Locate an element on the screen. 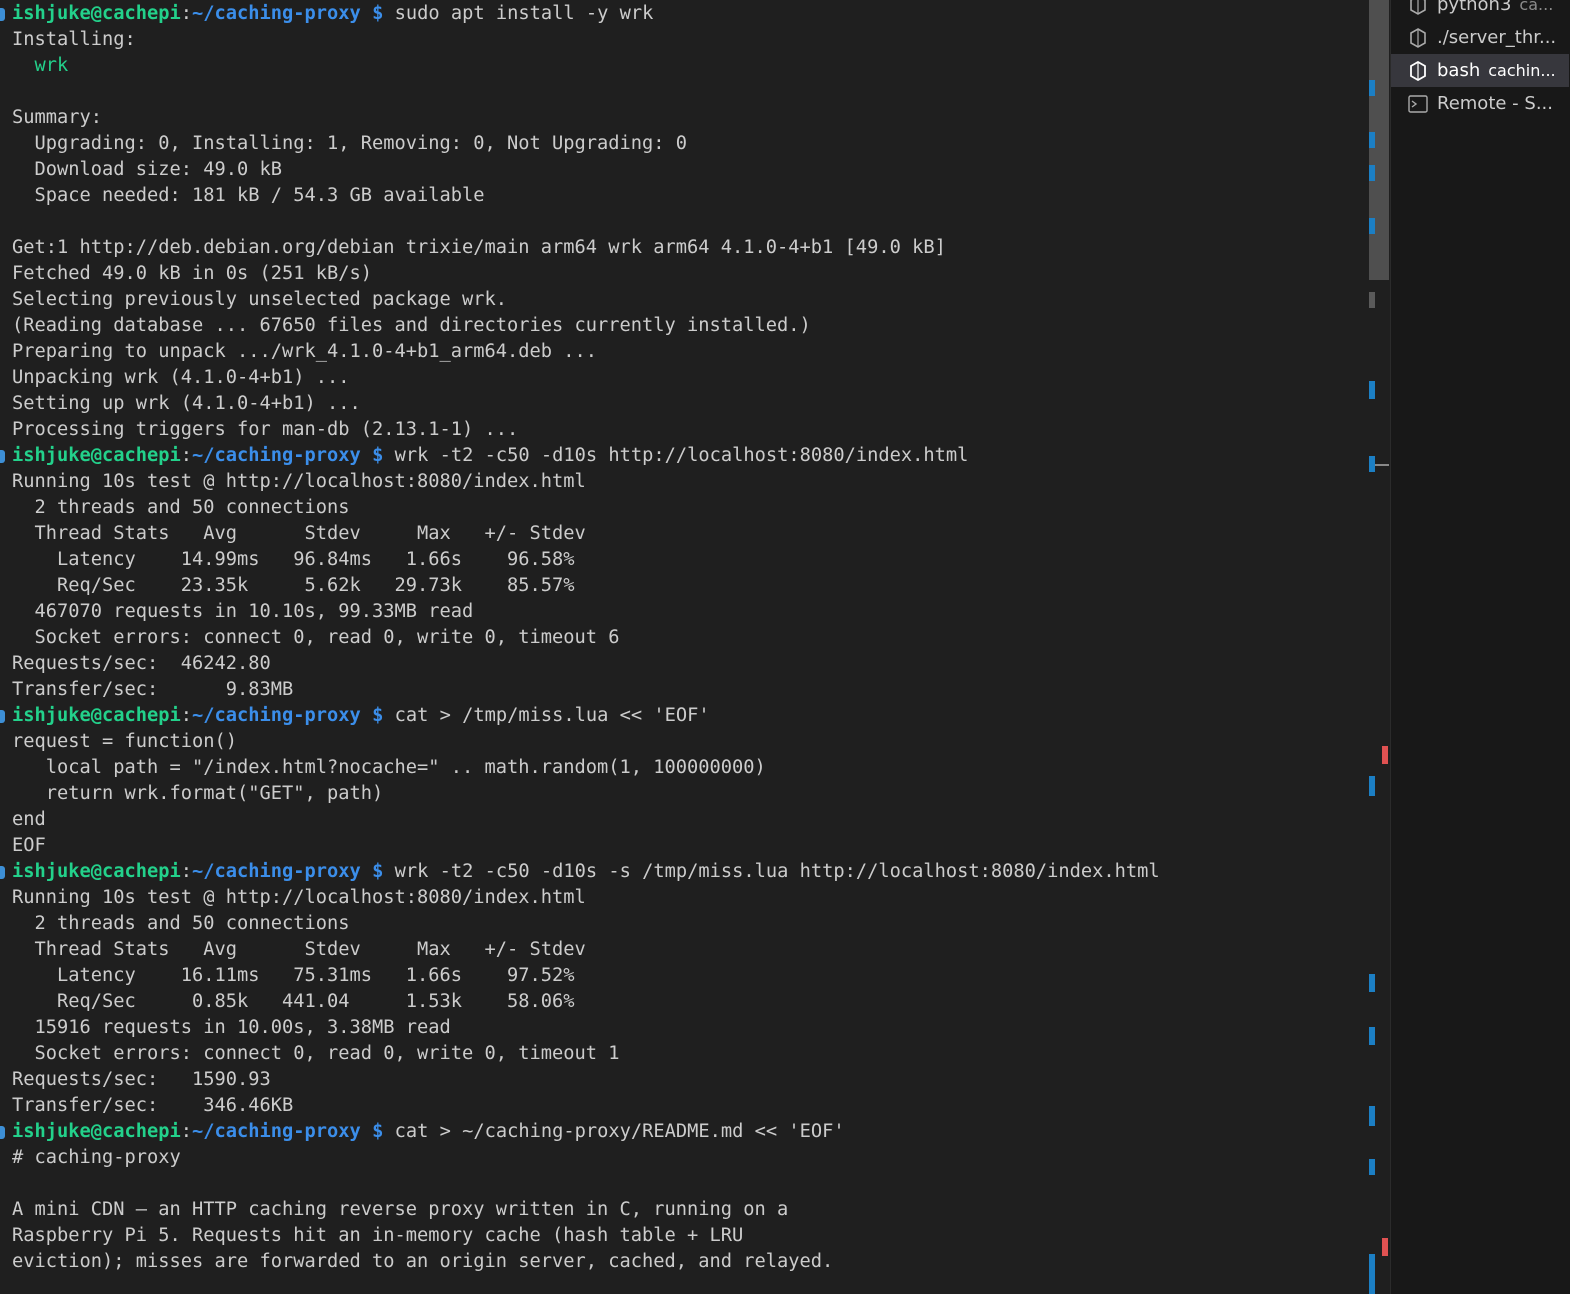 The height and width of the screenshot is (1294, 1570). terminal-process-icon is located at coordinates (1418, 38).